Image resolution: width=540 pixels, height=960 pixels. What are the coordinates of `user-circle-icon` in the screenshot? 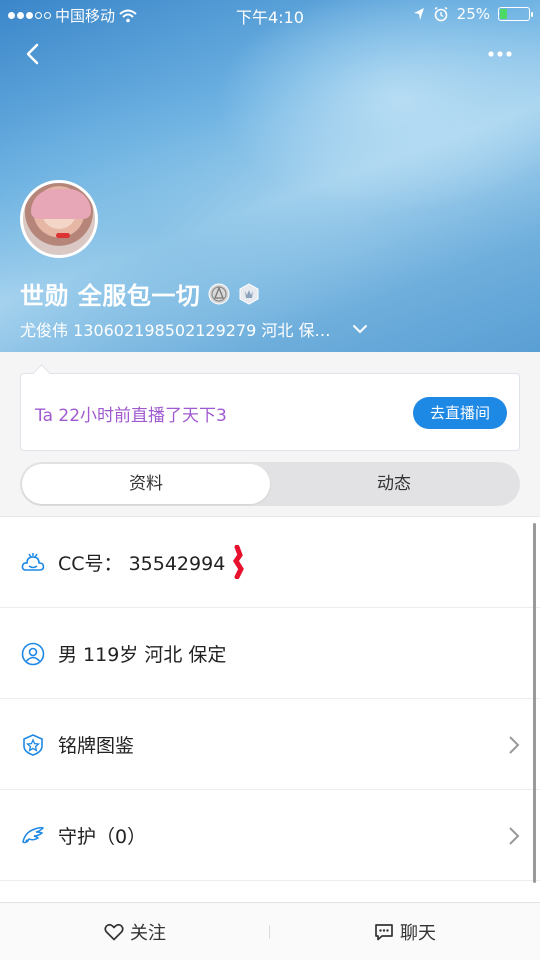 It's located at (33, 654).